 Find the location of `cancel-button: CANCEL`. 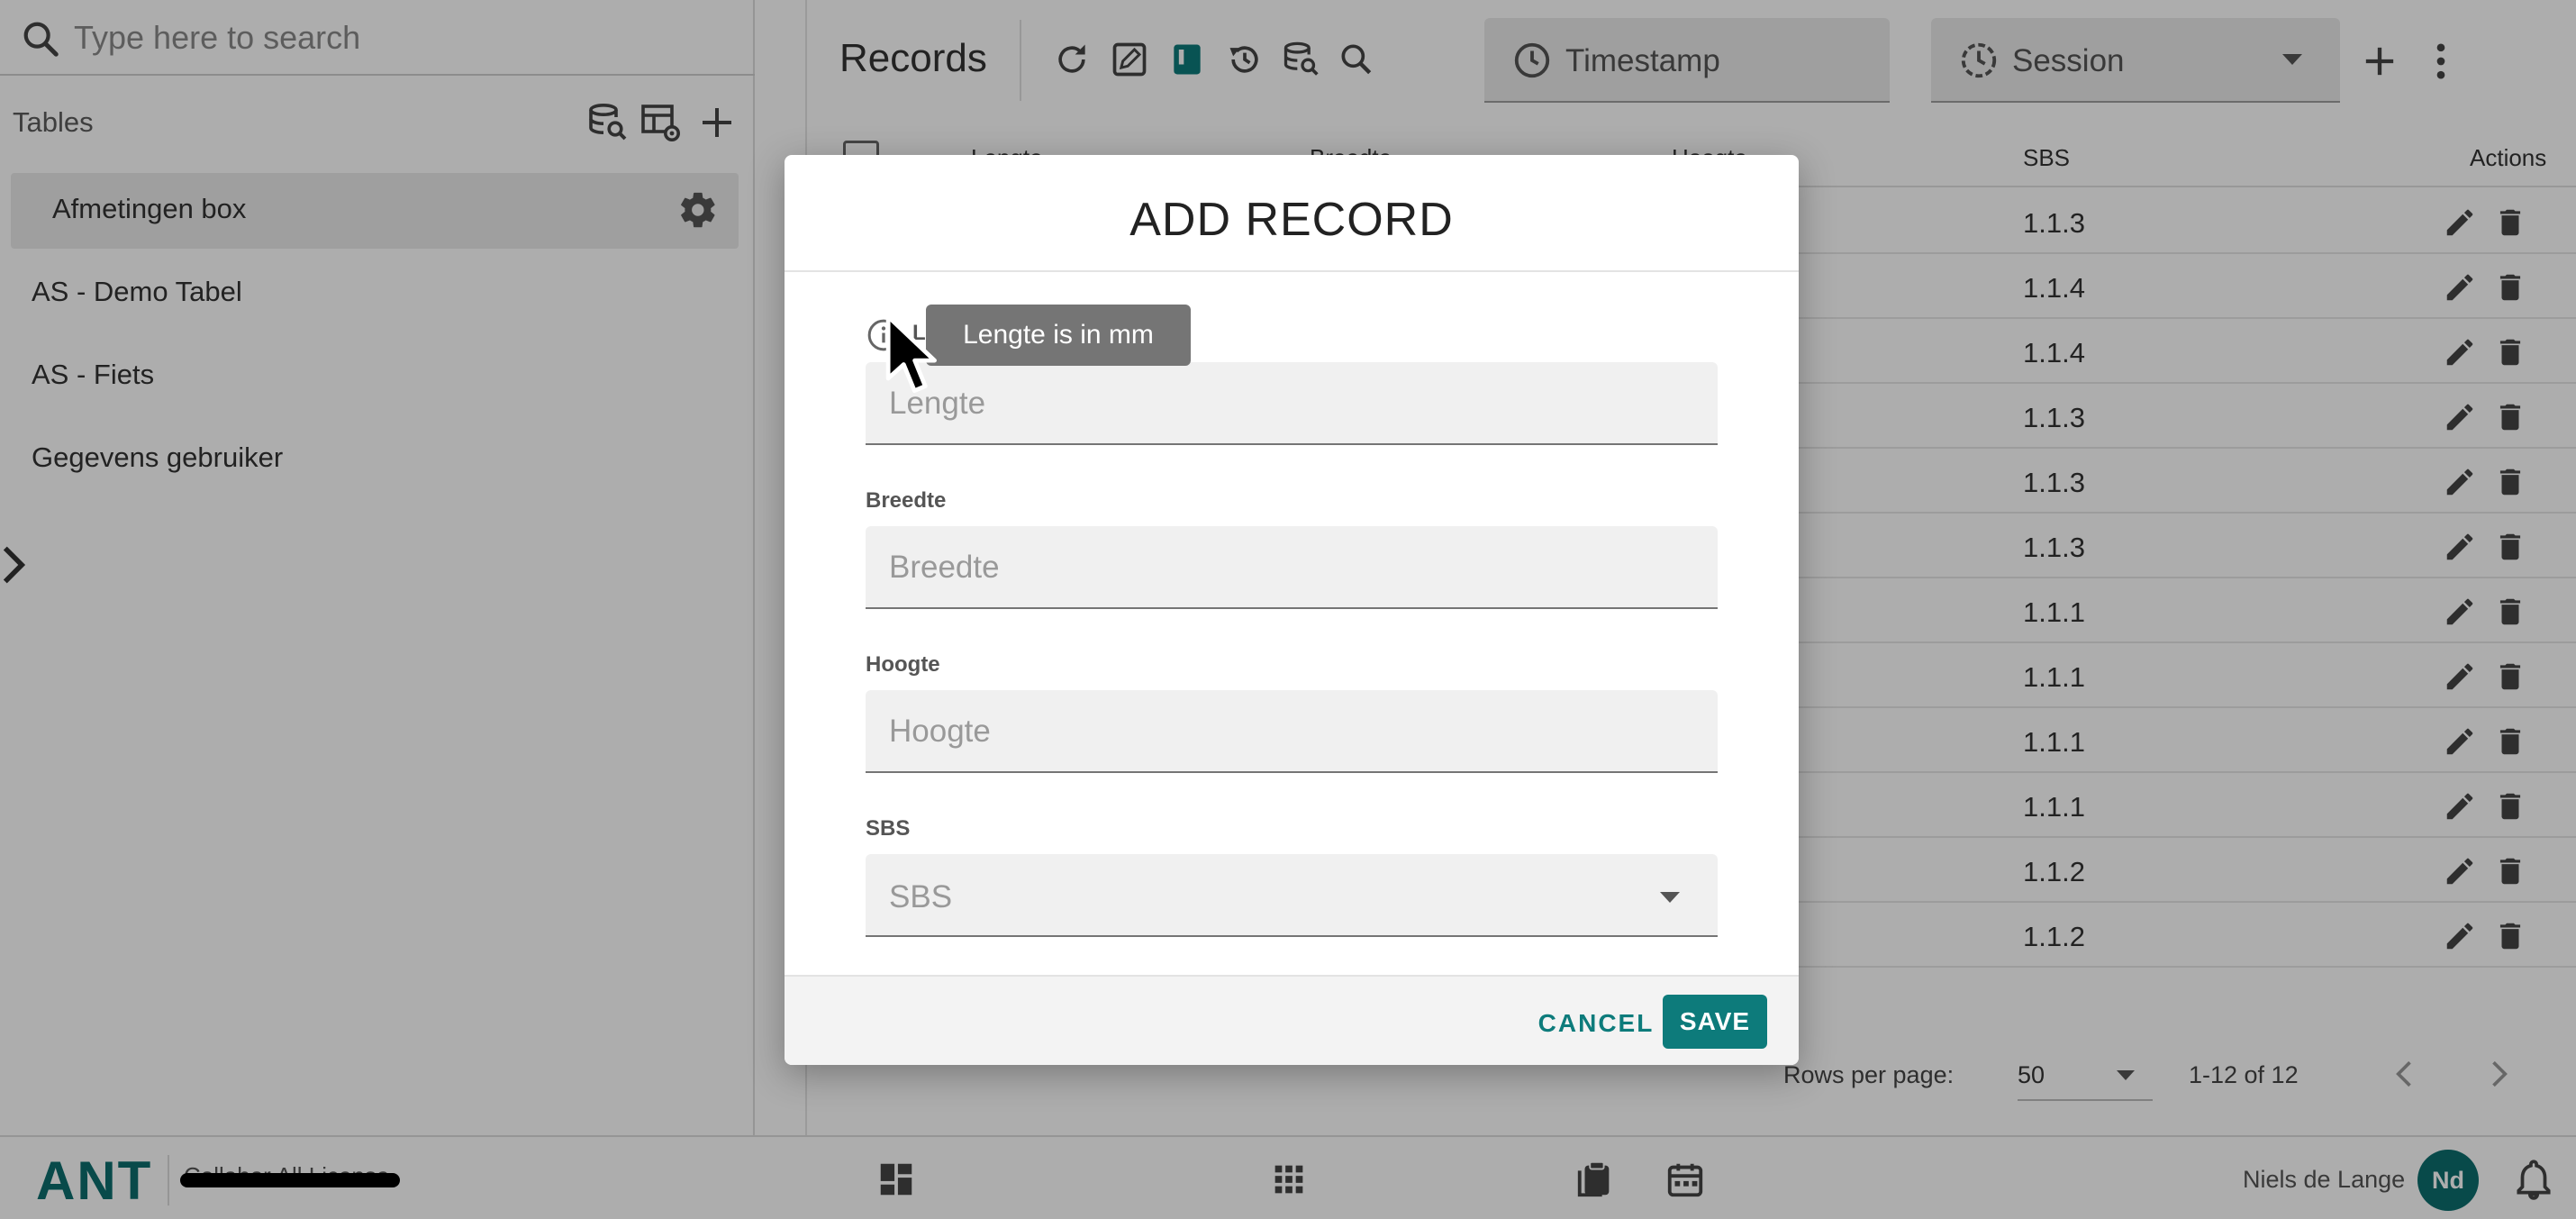

cancel-button: CANCEL is located at coordinates (1596, 1024).